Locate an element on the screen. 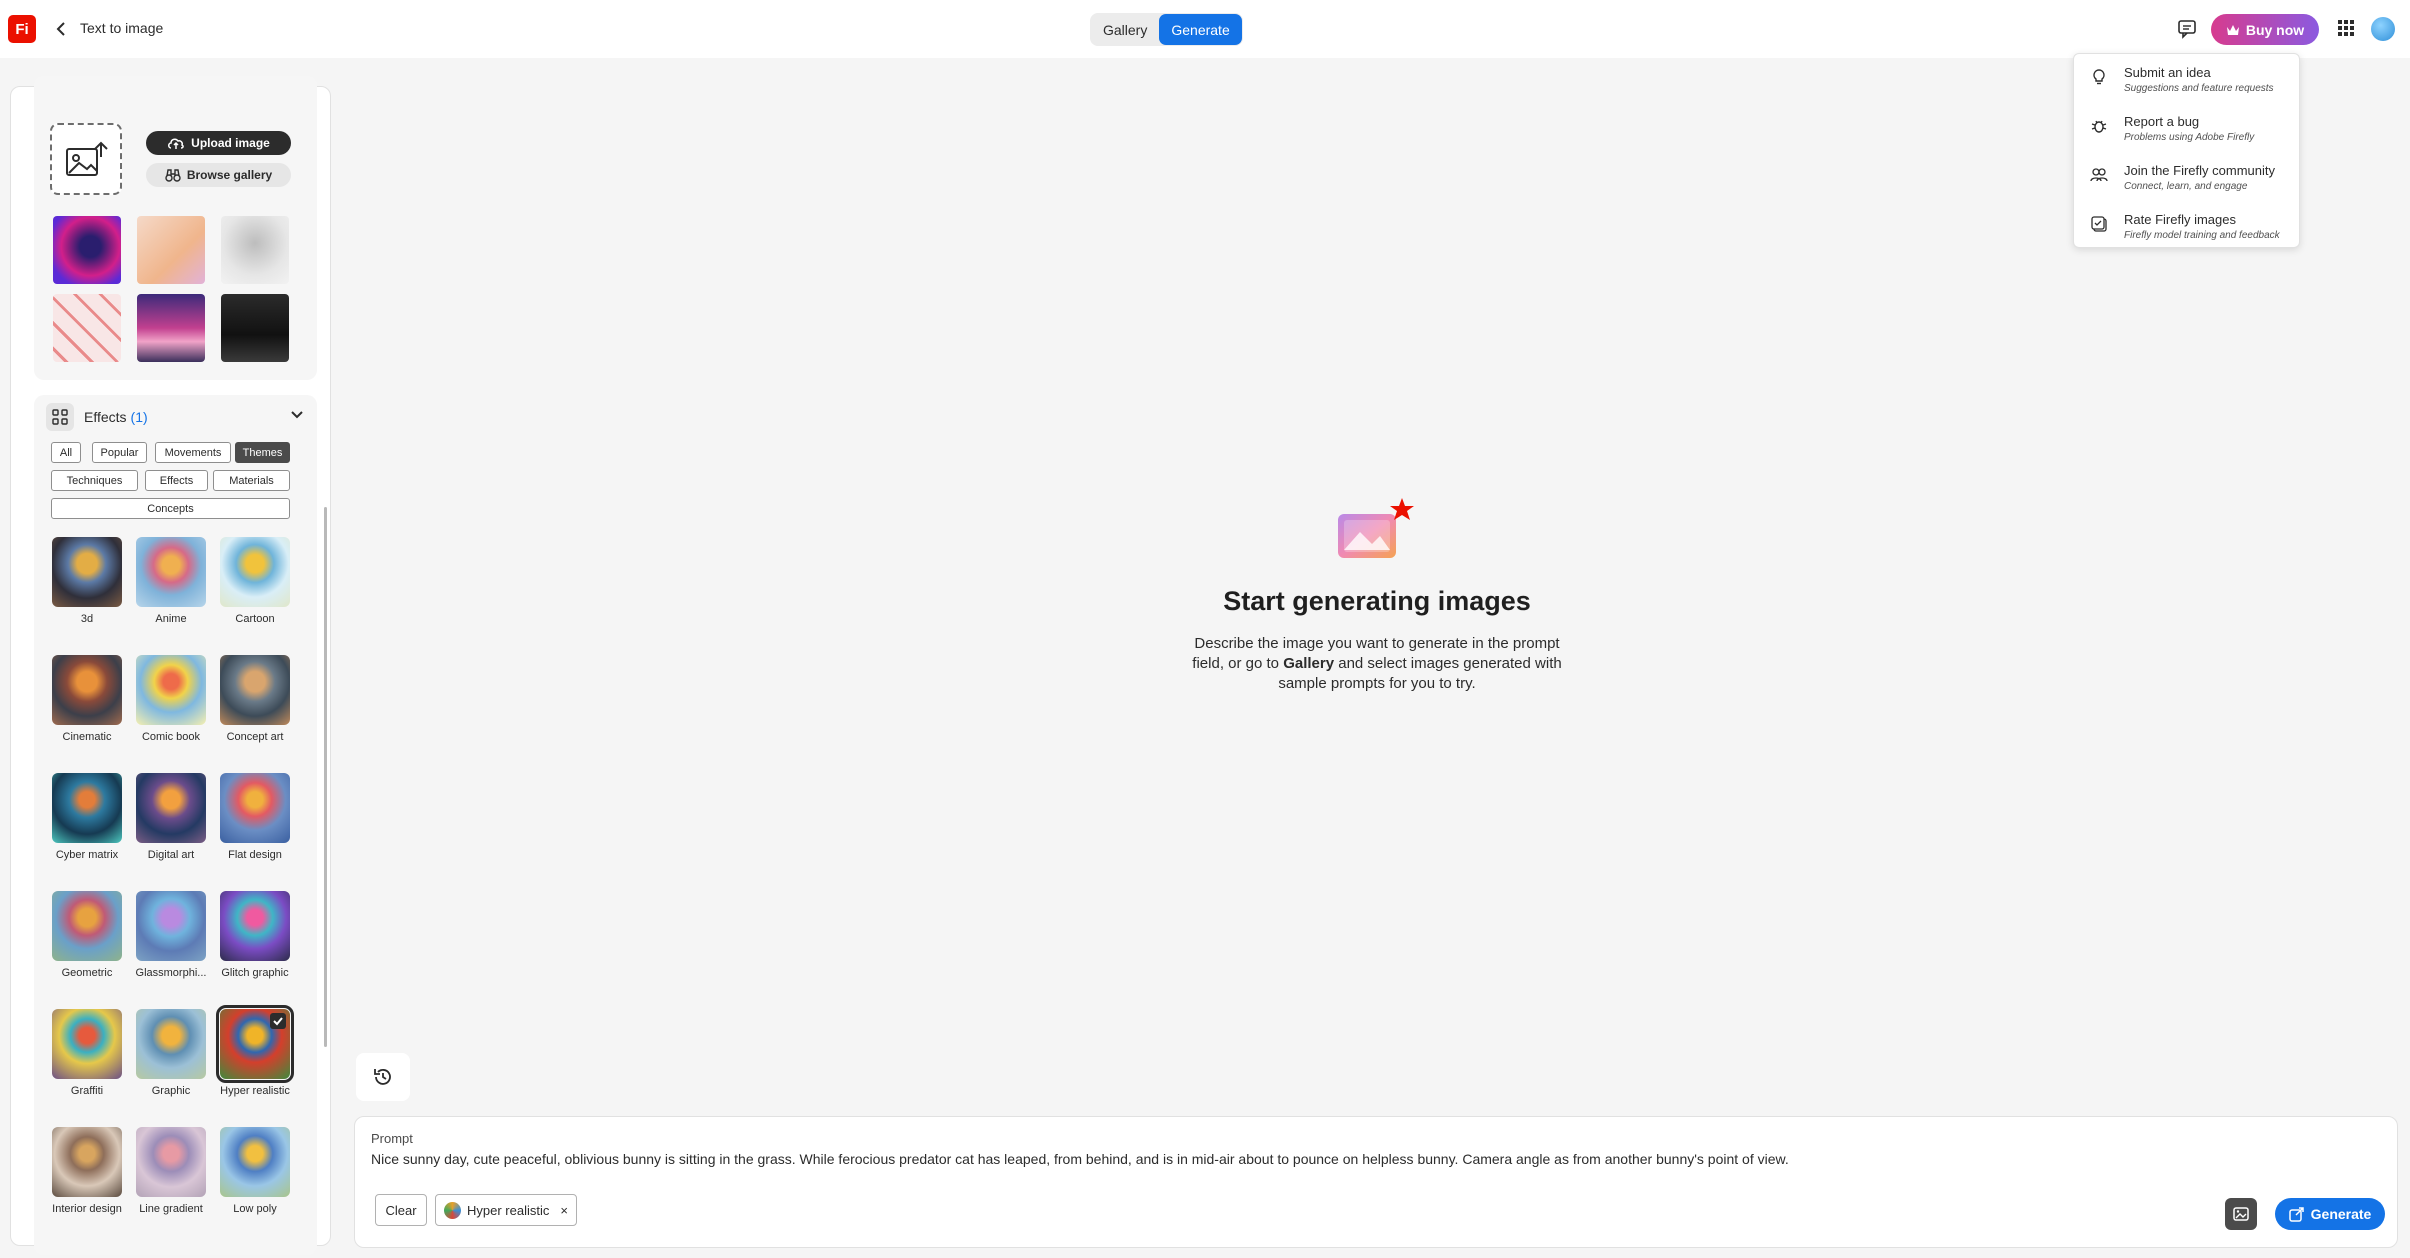 The width and height of the screenshot is (2410, 1258). reference-thumb-man is located at coordinates (255, 328).